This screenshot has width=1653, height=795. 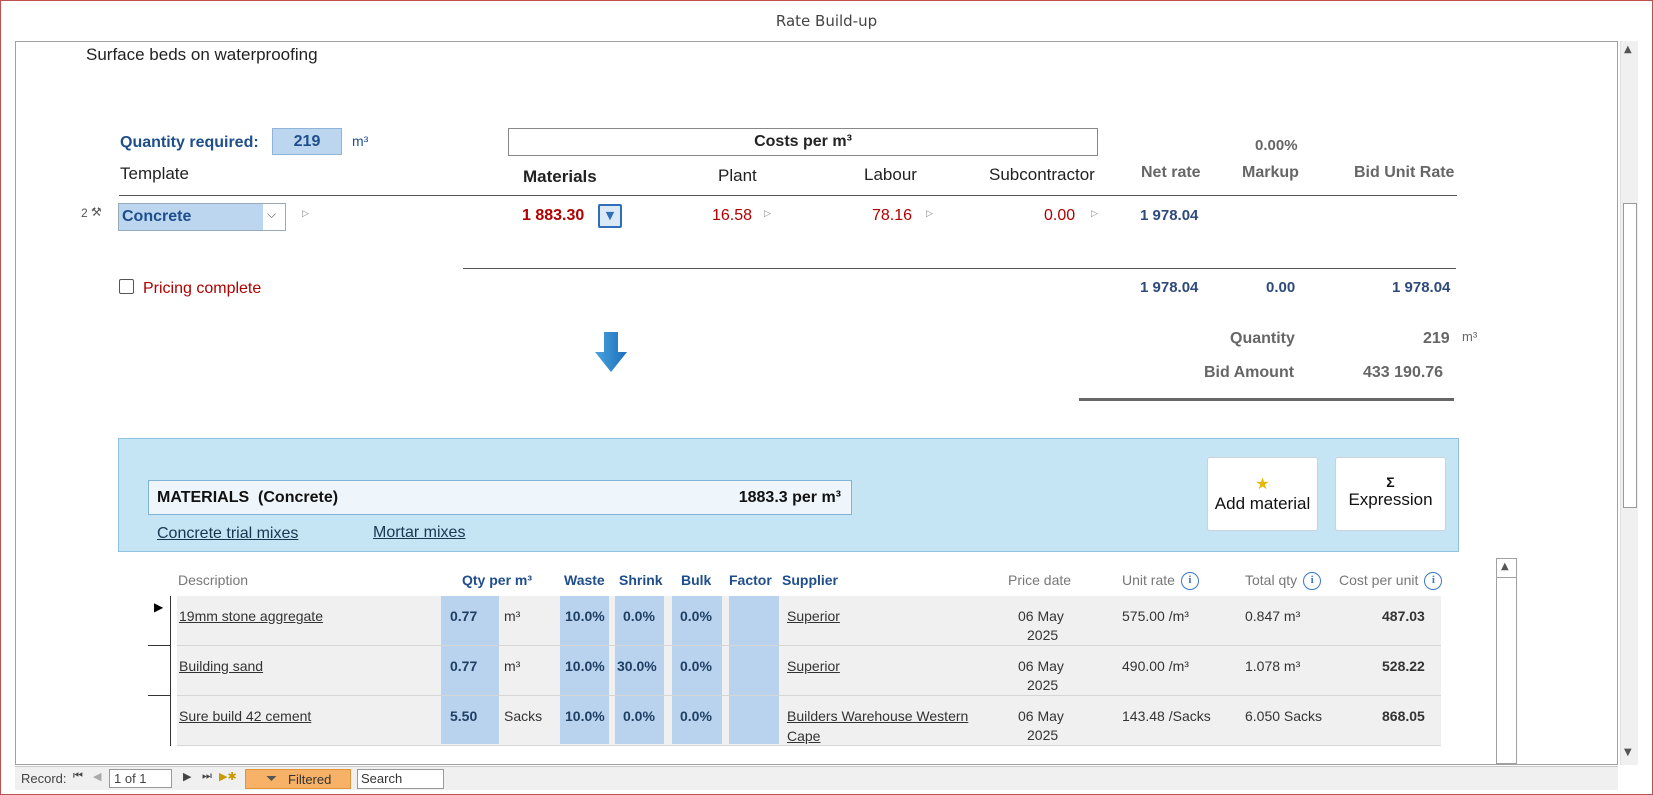 I want to click on quantity-input: 219, so click(x=307, y=141).